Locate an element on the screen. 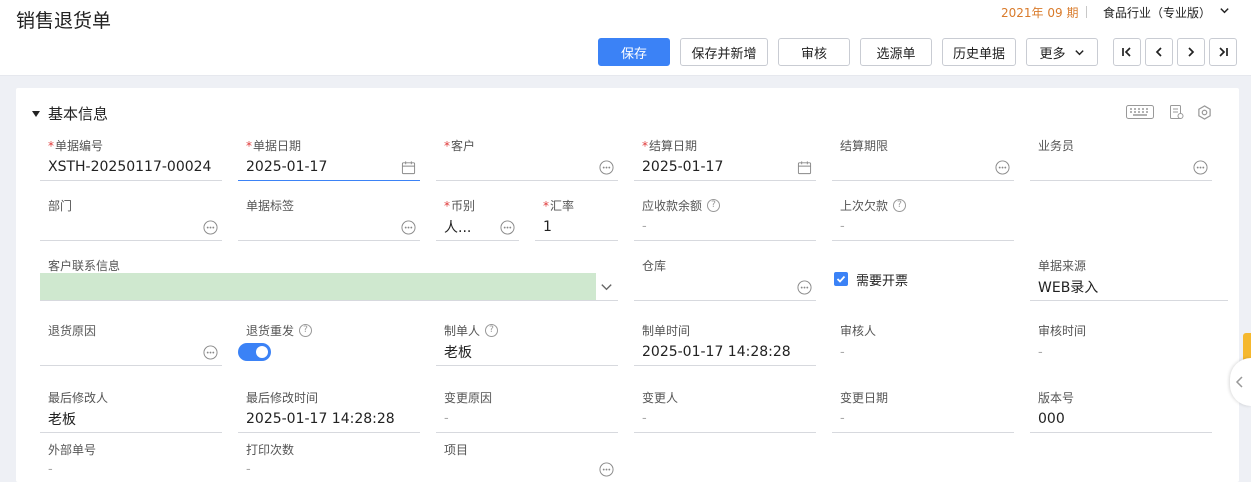 The image size is (1251, 482). reissue-toggle is located at coordinates (254, 352).